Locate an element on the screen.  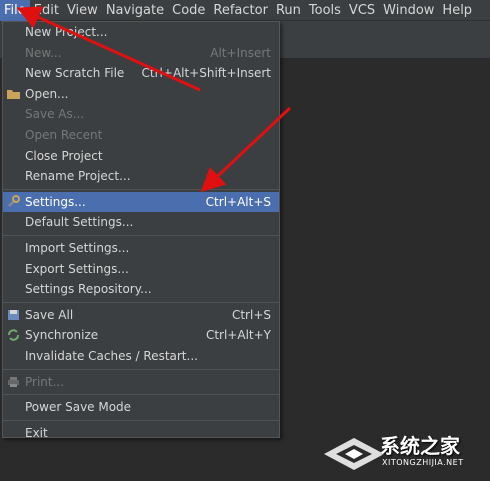
menu-run: Run is located at coordinates (288, 10).